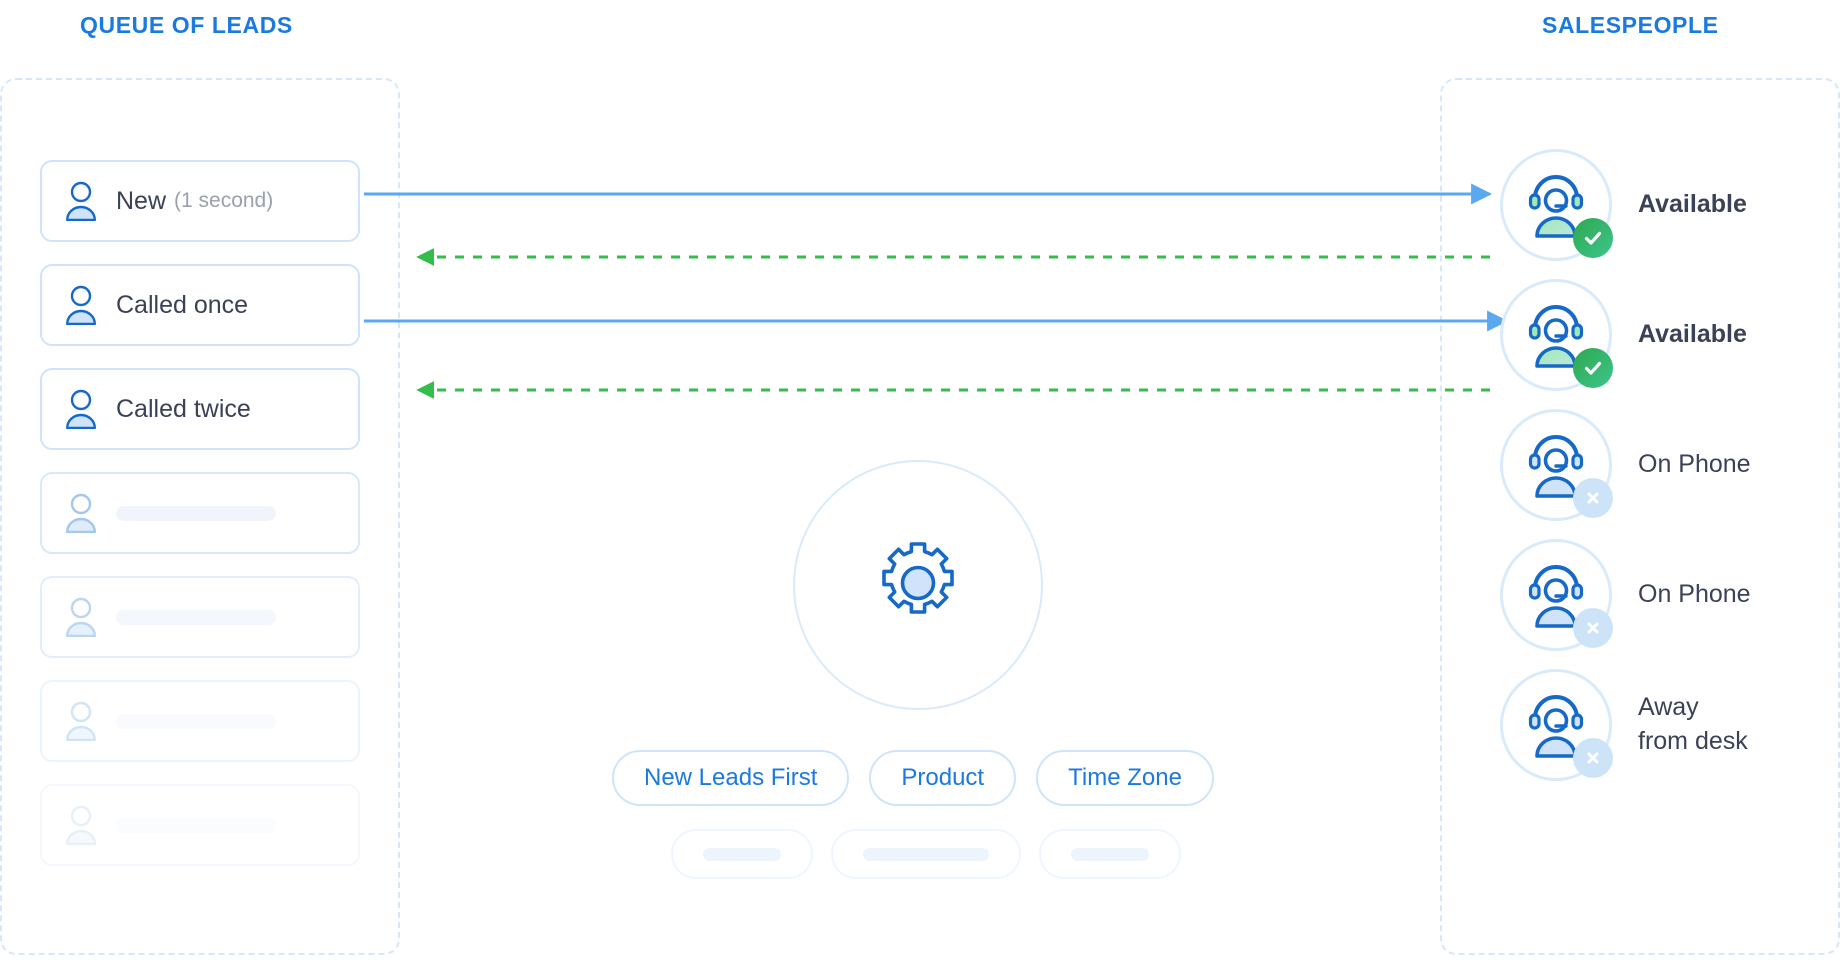 This screenshot has width=1840, height=960. What do you see at coordinates (1693, 741) in the screenshot?
I see `status-line: from desk` at bounding box center [1693, 741].